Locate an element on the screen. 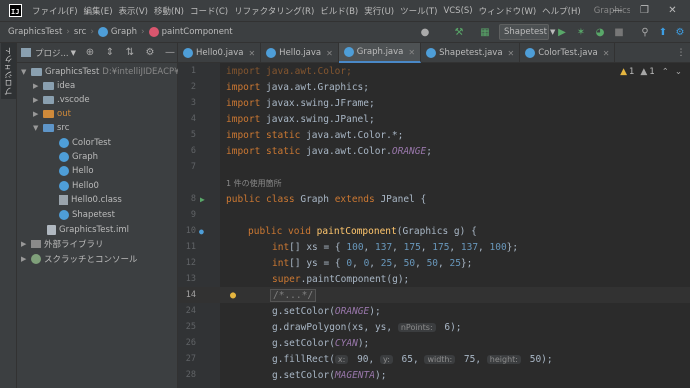 Image resolution: width=690 pixels, height=388 pixels. lightbulb-icon: ● is located at coordinates (233, 295).